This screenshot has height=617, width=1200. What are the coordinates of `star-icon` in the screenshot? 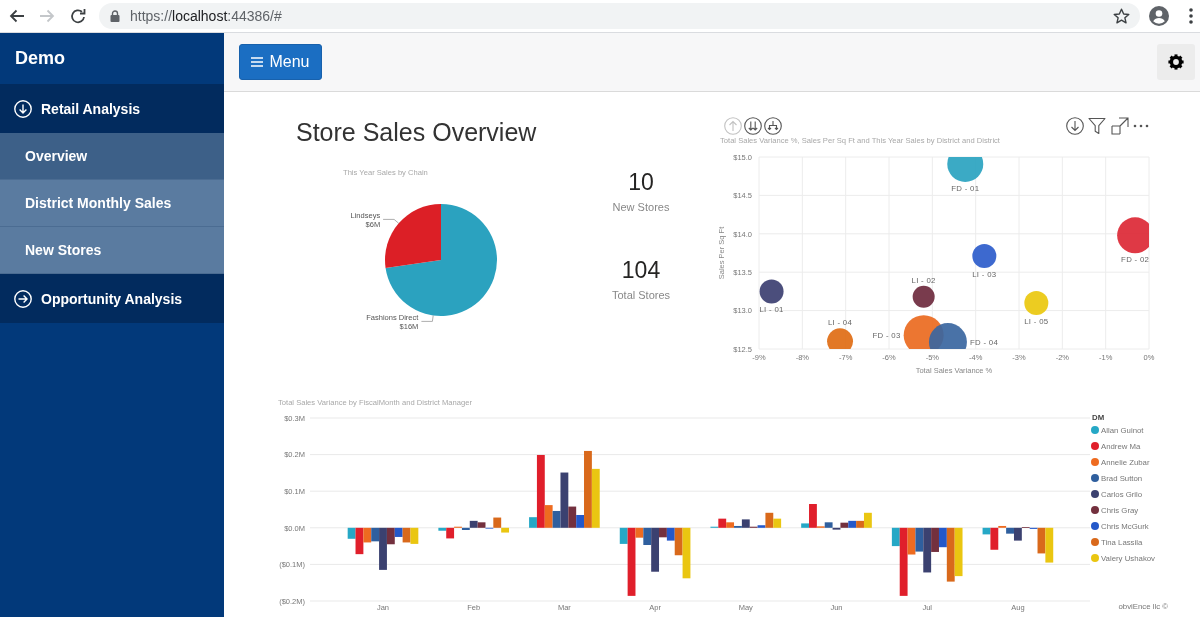 It's located at (1121, 16).